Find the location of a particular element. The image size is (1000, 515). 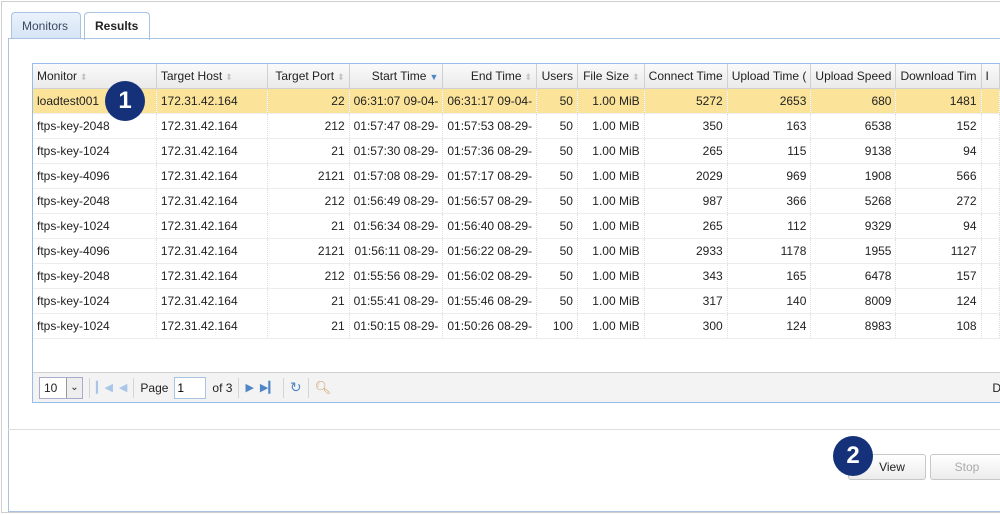

chevron-down-icon: ⌄ is located at coordinates (74, 387).